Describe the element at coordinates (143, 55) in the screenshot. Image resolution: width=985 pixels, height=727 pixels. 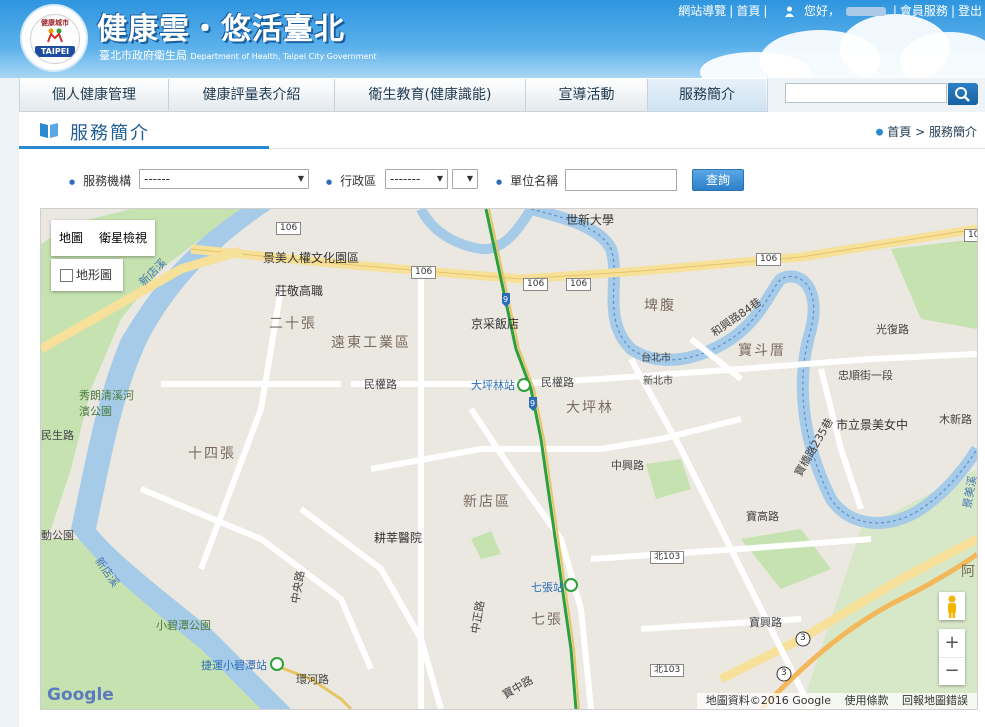
I see `subtitle-zh: 臺北市政府衛生局` at that location.